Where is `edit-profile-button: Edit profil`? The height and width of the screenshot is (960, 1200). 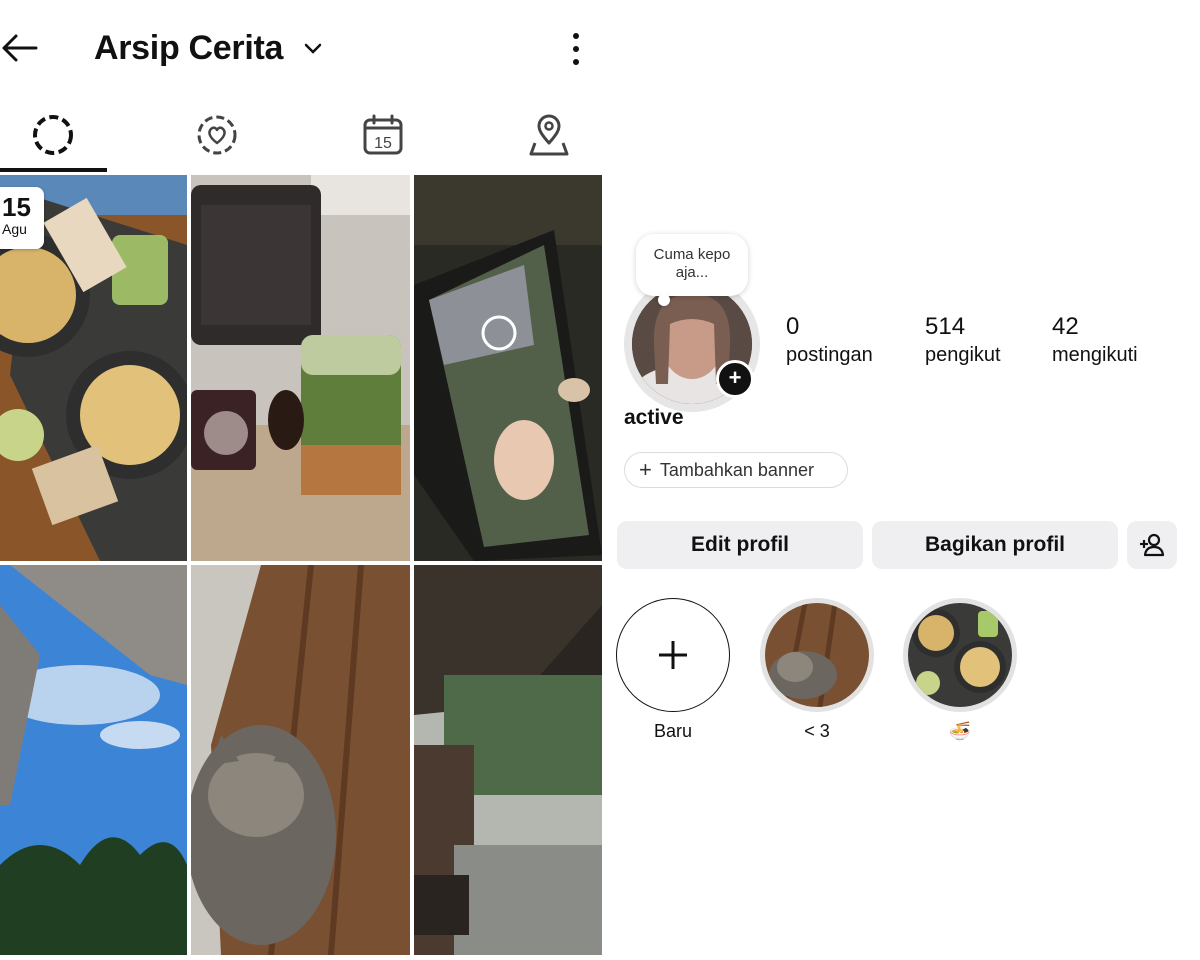 edit-profile-button: Edit profil is located at coordinates (740, 545).